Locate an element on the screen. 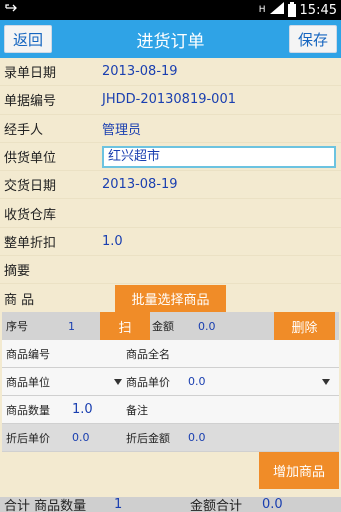 This screenshot has width=341, height=512. form-row-warehouse: 收货仓库 is located at coordinates (170, 213).